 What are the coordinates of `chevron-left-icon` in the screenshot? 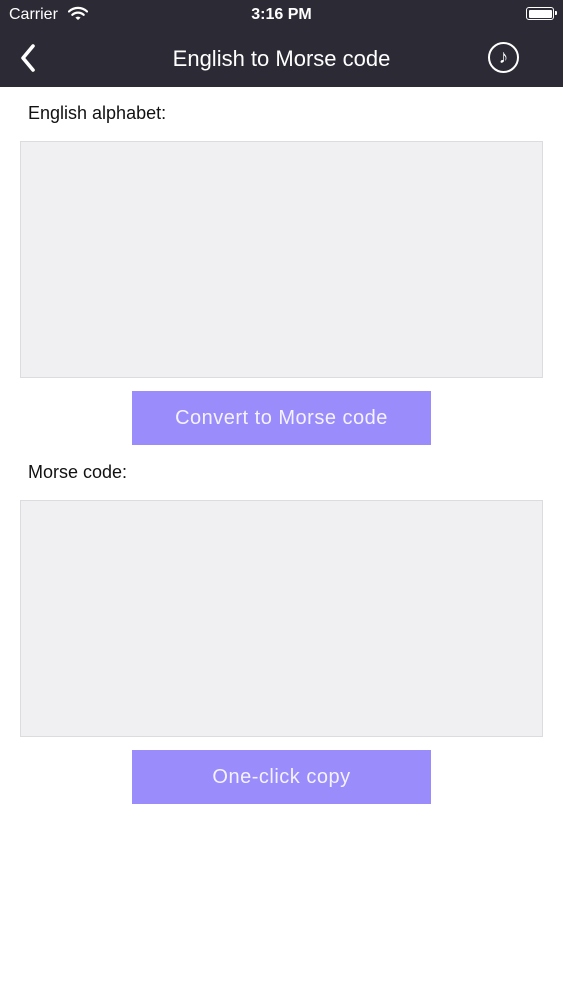 It's located at (28, 58).